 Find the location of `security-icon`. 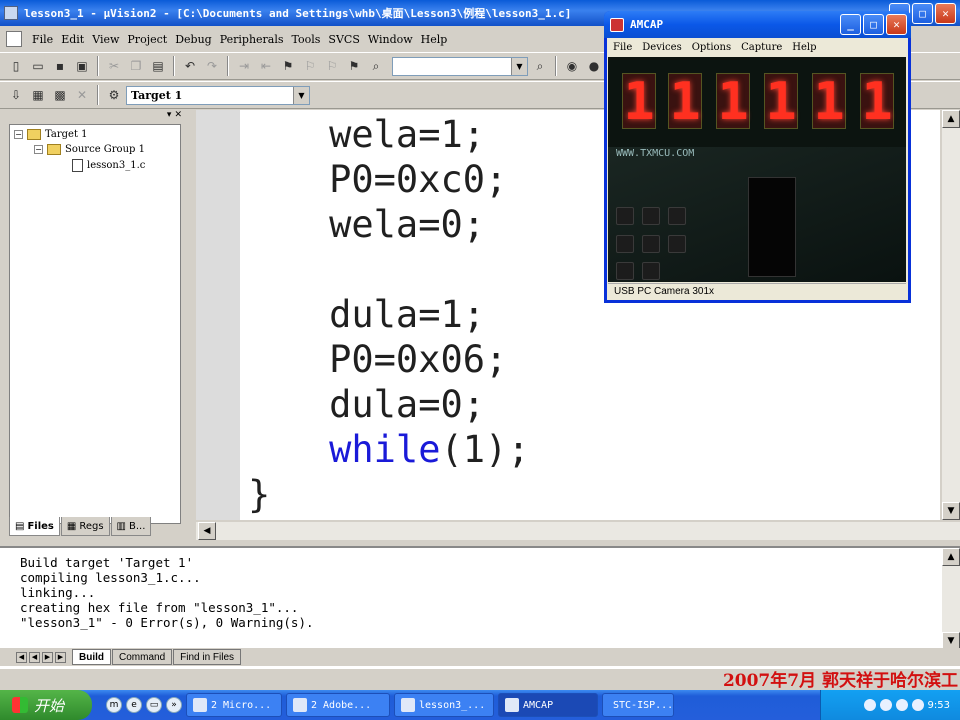

security-icon is located at coordinates (901, 705).